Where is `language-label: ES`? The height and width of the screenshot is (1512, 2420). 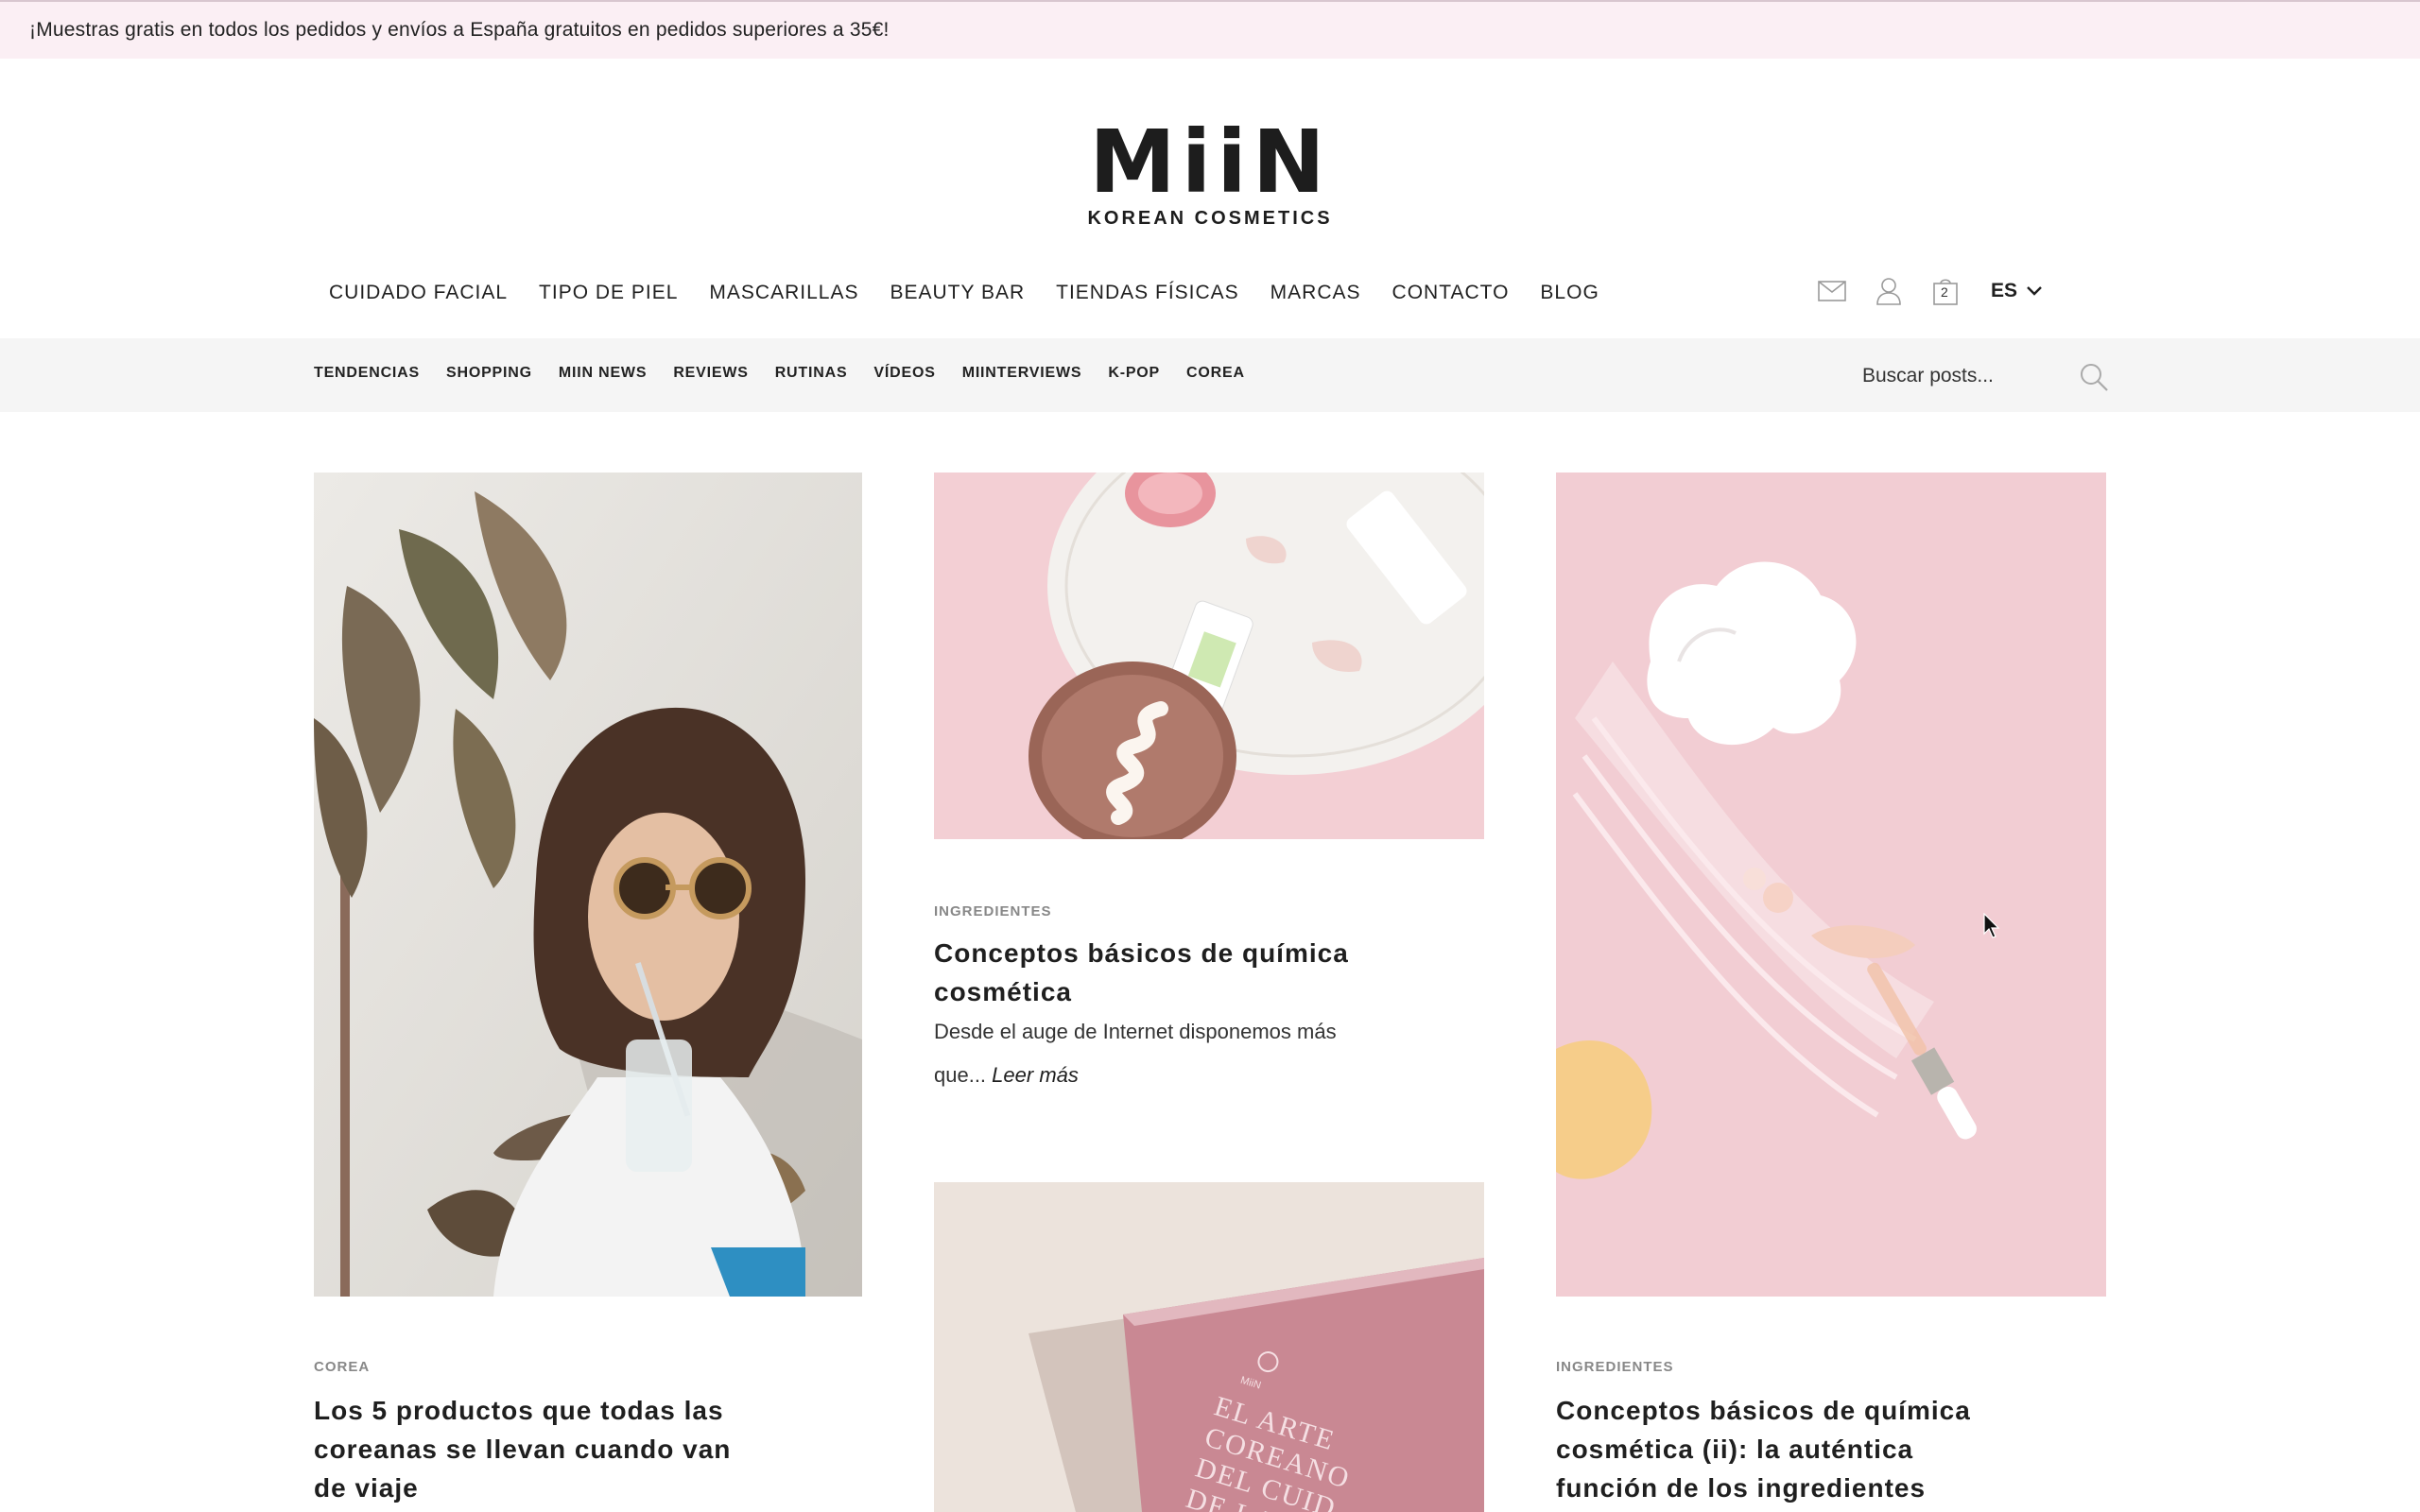
language-label: ES is located at coordinates (2005, 290).